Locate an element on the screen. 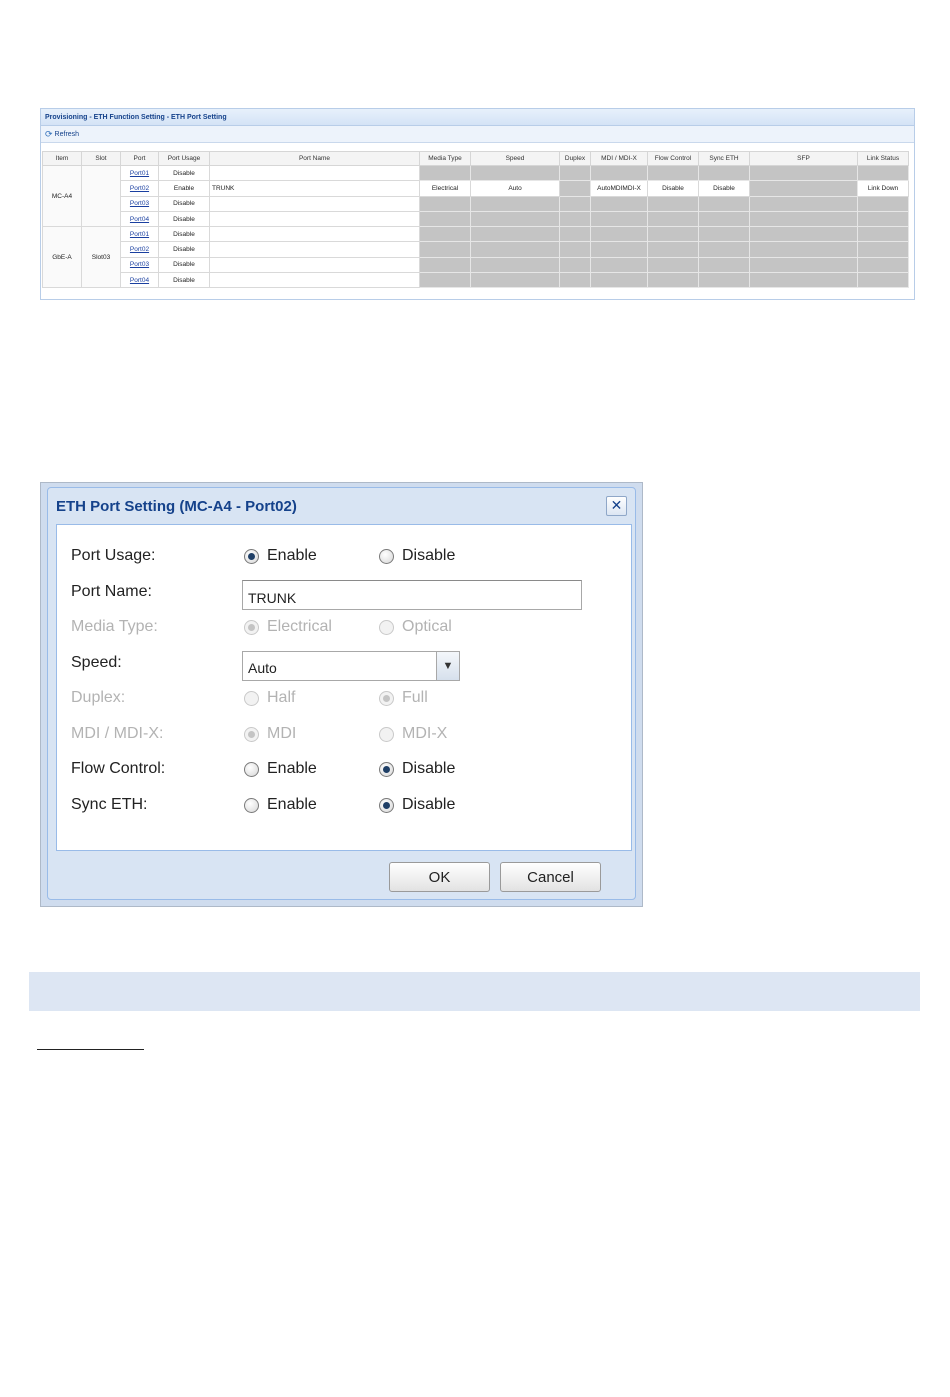 The width and height of the screenshot is (950, 1397). name-cell is located at coordinates (314, 219).